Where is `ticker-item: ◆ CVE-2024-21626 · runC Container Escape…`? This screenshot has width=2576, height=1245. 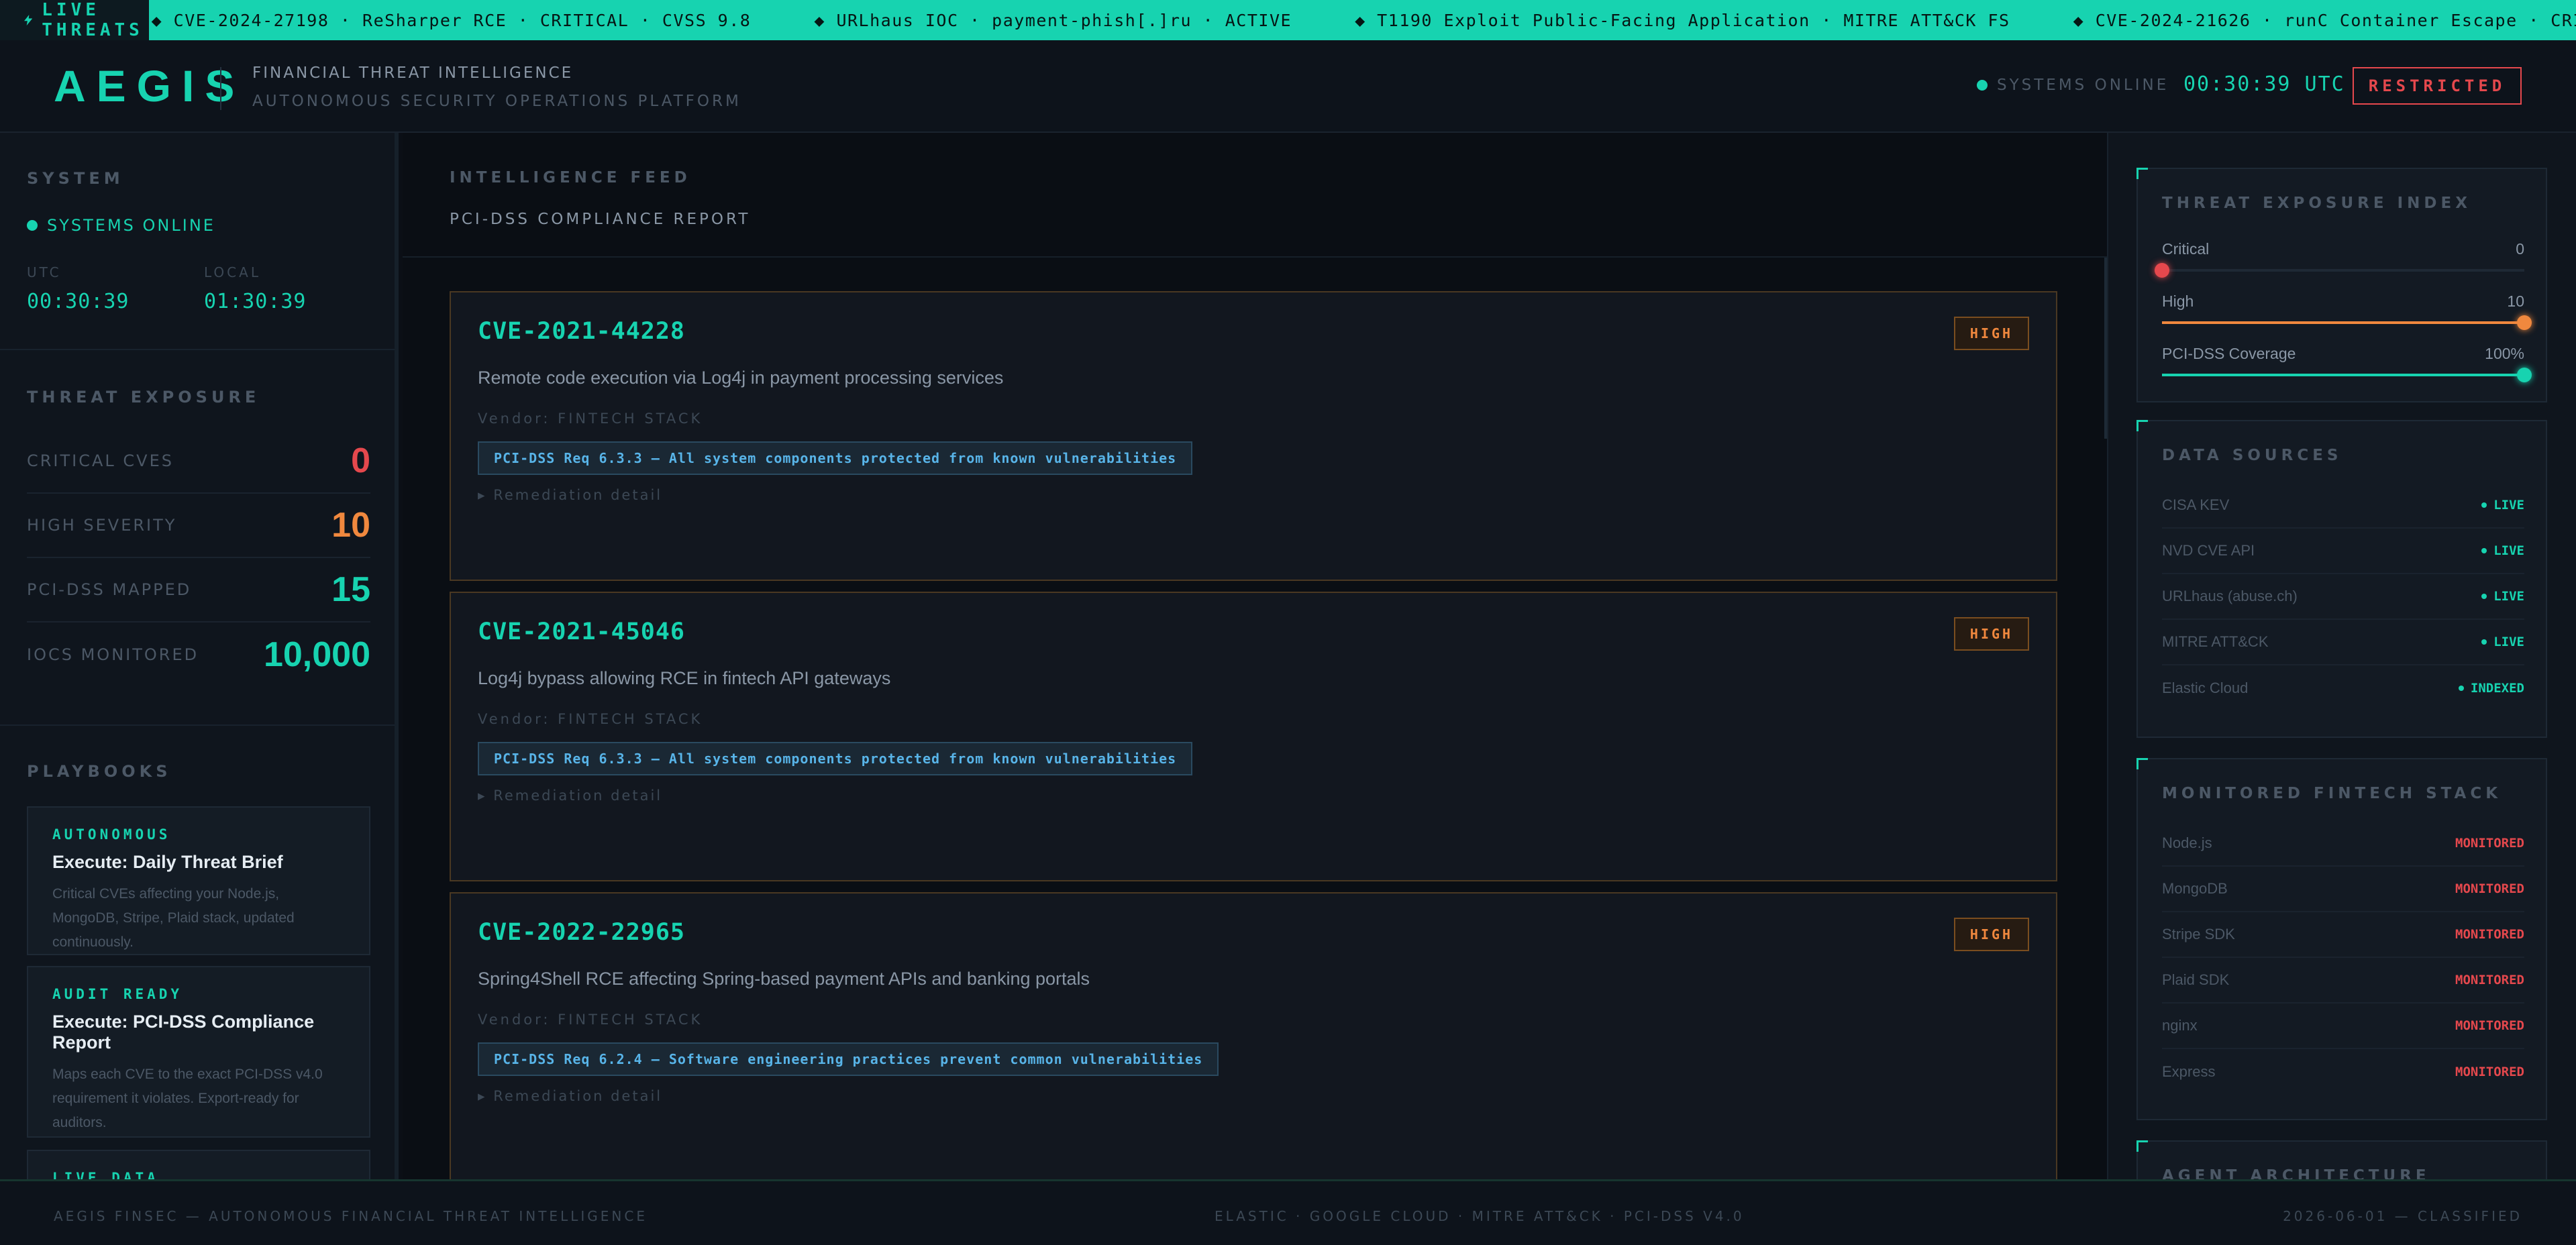
ticker-item: ◆ CVE-2024-21626 · runC Container Escape… is located at coordinates (2324, 20).